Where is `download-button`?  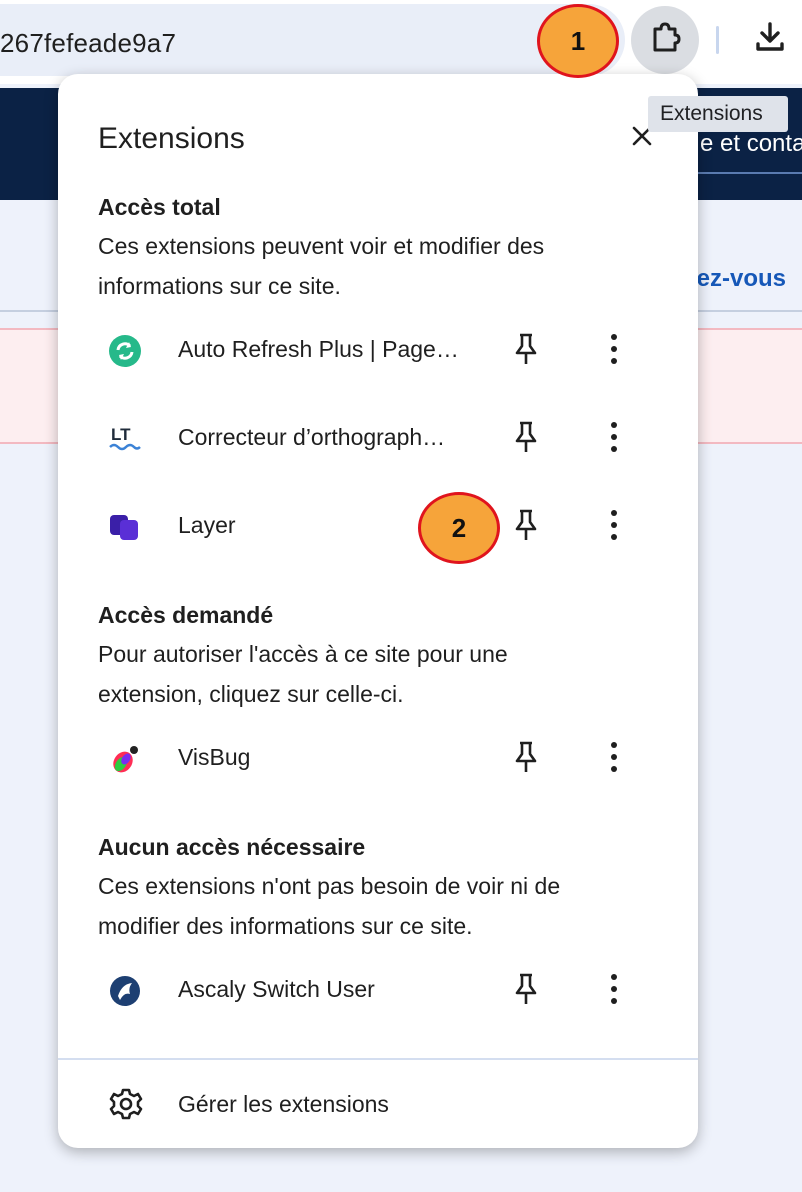
download-button is located at coordinates (770, 39).